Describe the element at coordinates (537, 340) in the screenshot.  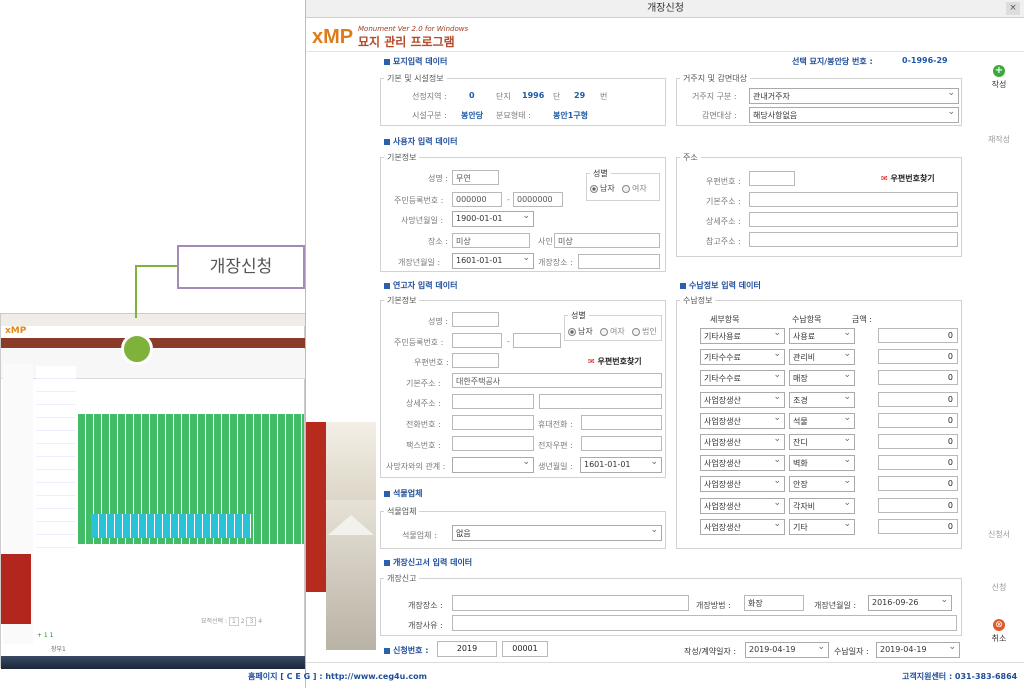
I see `relation-rrn2-input` at that location.